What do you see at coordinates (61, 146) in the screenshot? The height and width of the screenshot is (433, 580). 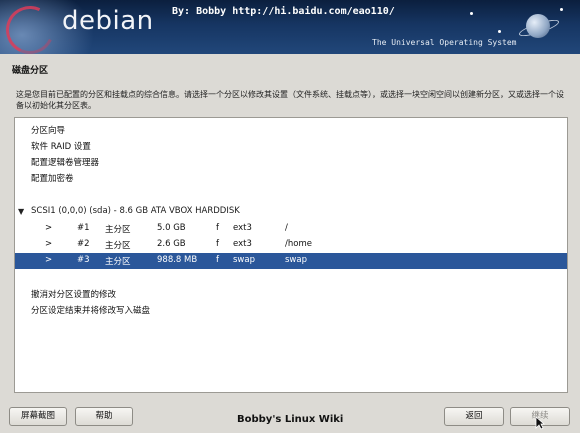 I see `action-software-raid: 软件 RAID 设置` at bounding box center [61, 146].